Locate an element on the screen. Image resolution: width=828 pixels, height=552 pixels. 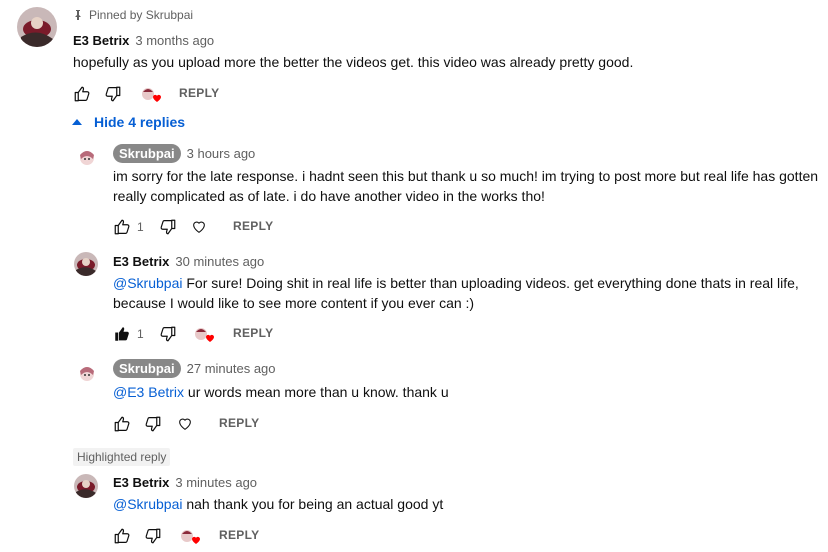
like-filled-icon is located at coordinates (122, 334).